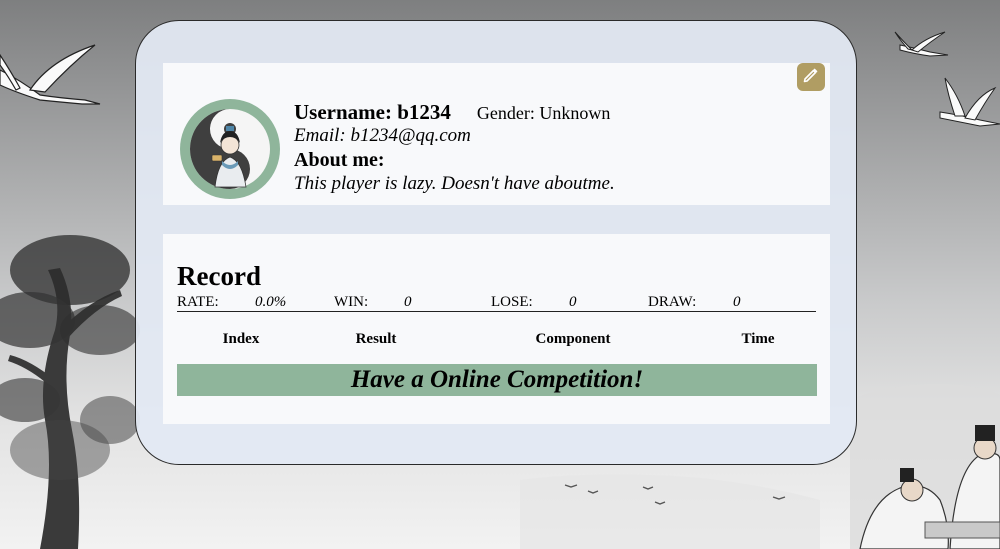  What do you see at coordinates (351, 302) in the screenshot?
I see `win-label: WIN:` at bounding box center [351, 302].